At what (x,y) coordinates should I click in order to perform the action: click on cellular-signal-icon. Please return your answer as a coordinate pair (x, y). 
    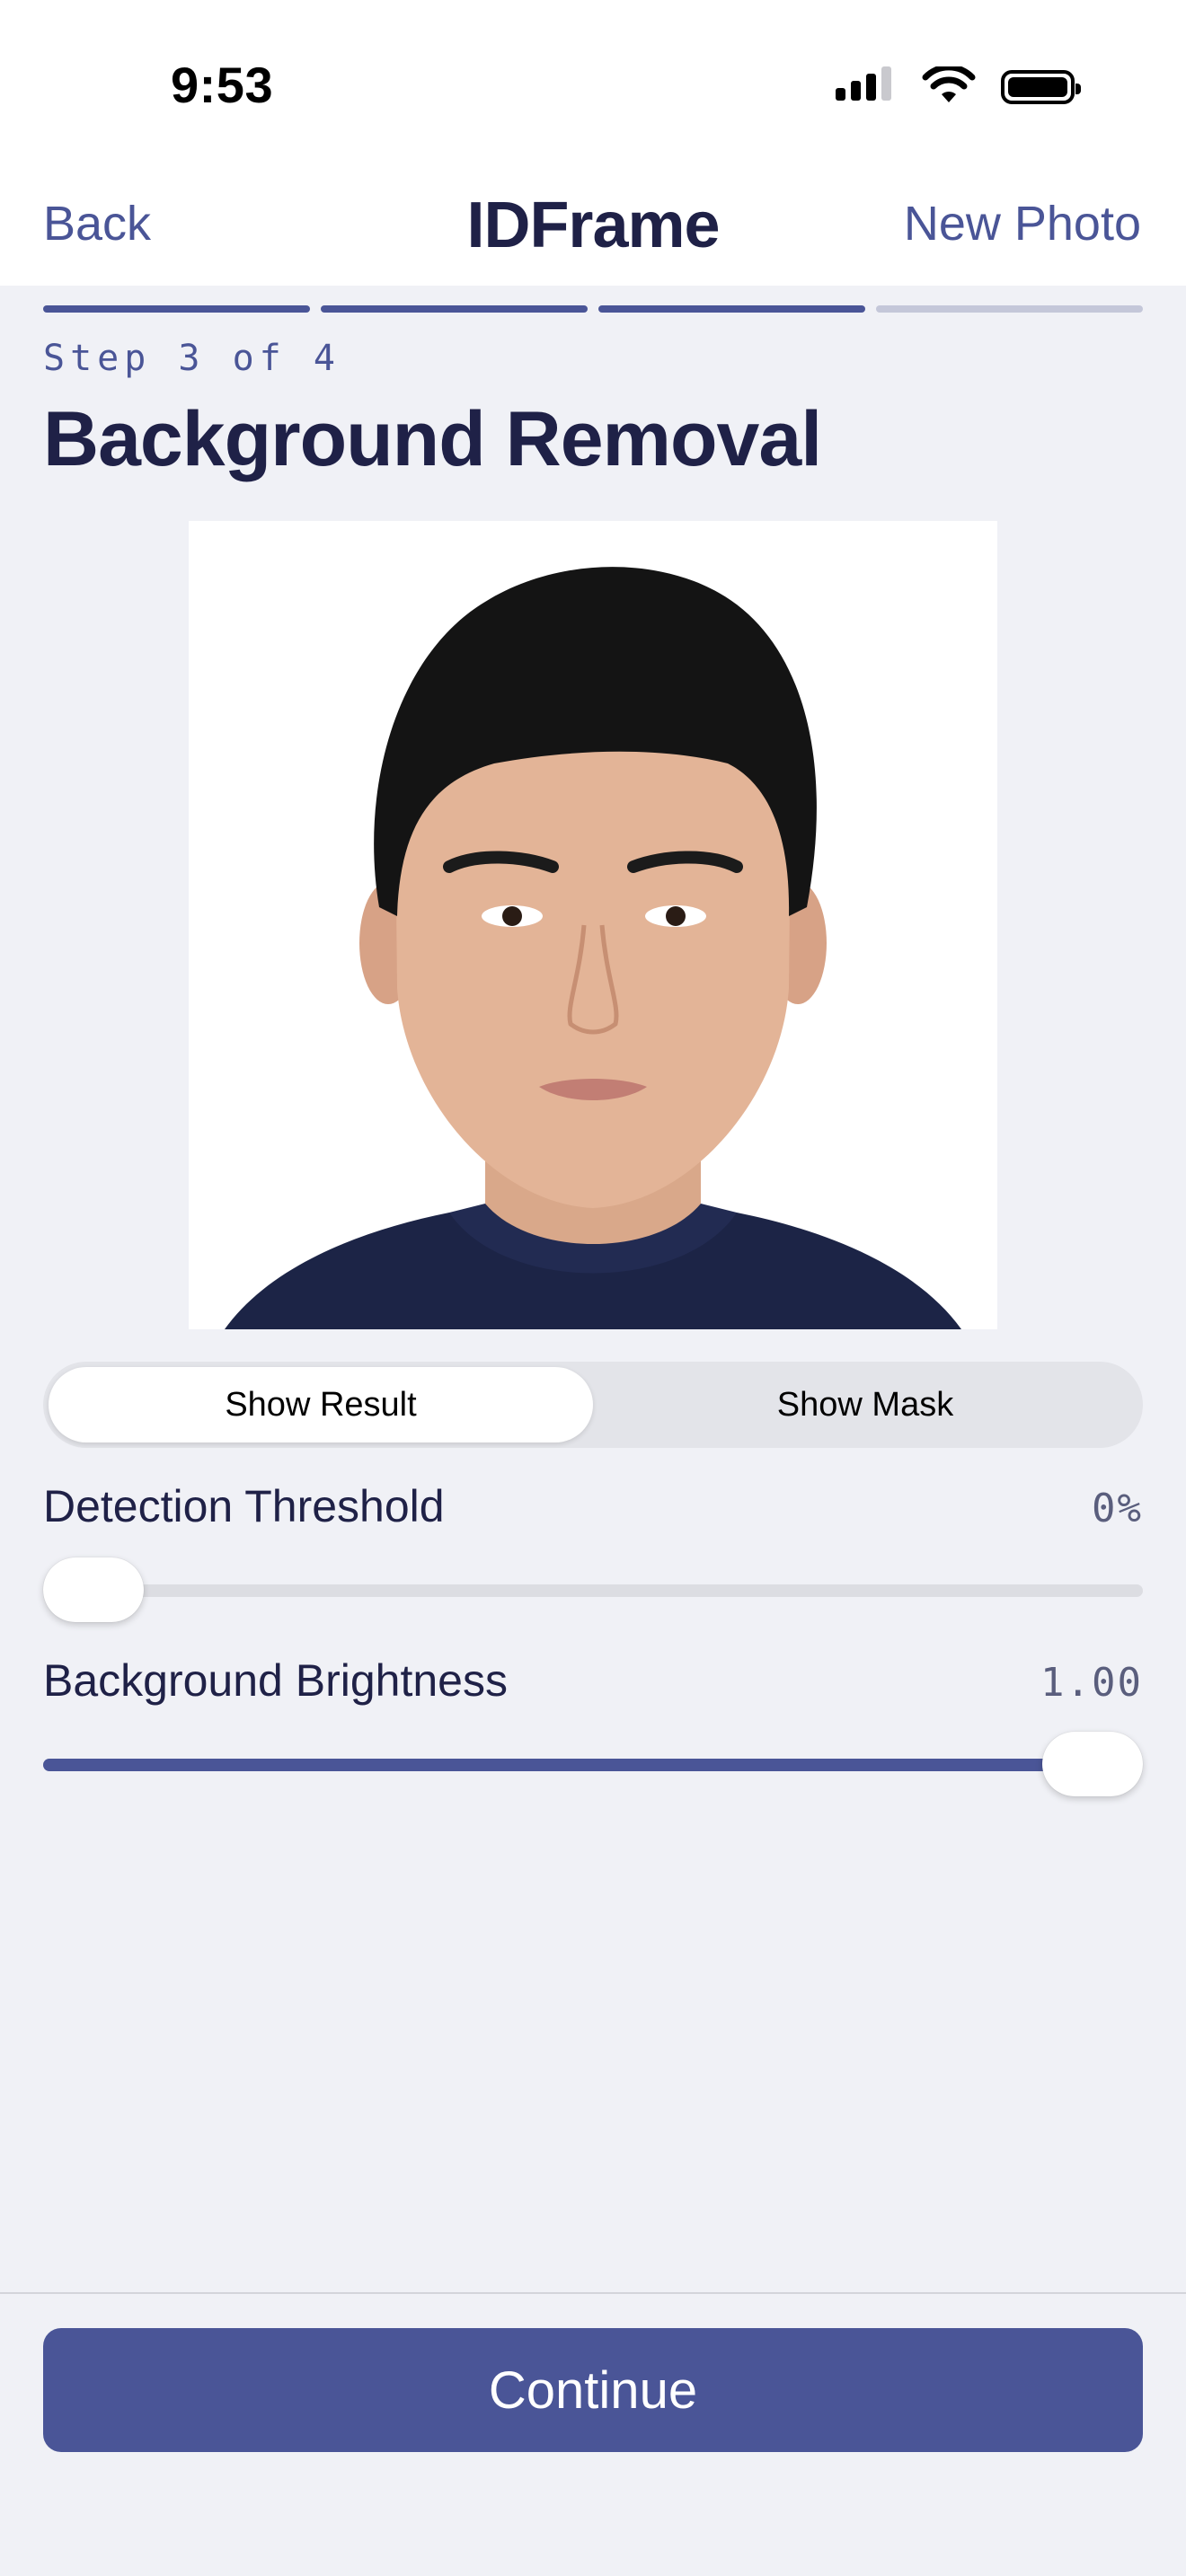
    Looking at the image, I should click on (866, 86).